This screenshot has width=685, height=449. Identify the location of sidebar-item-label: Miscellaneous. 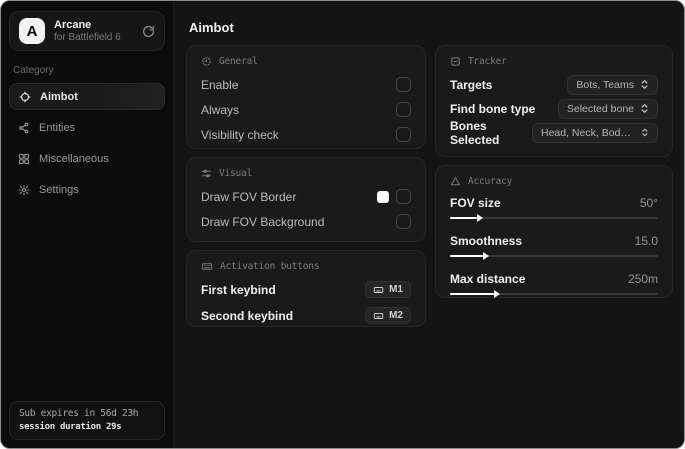
(74, 159).